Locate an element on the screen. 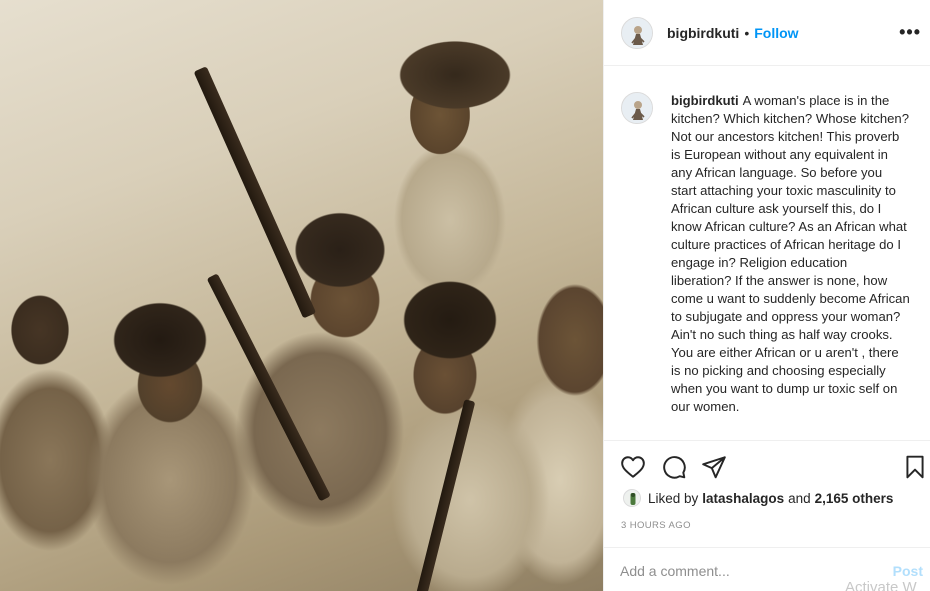 The width and height of the screenshot is (930, 591). comment-input is located at coordinates (745, 571).